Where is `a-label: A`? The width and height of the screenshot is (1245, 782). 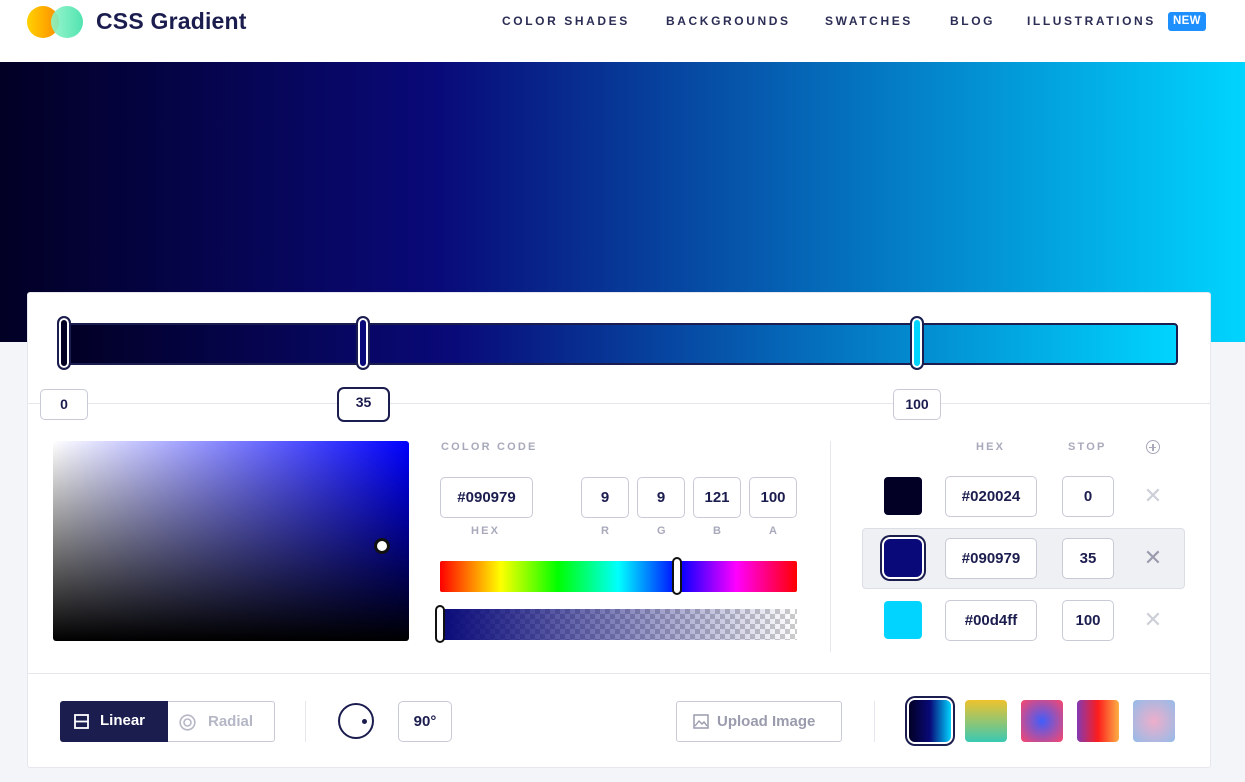 a-label: A is located at coordinates (774, 531).